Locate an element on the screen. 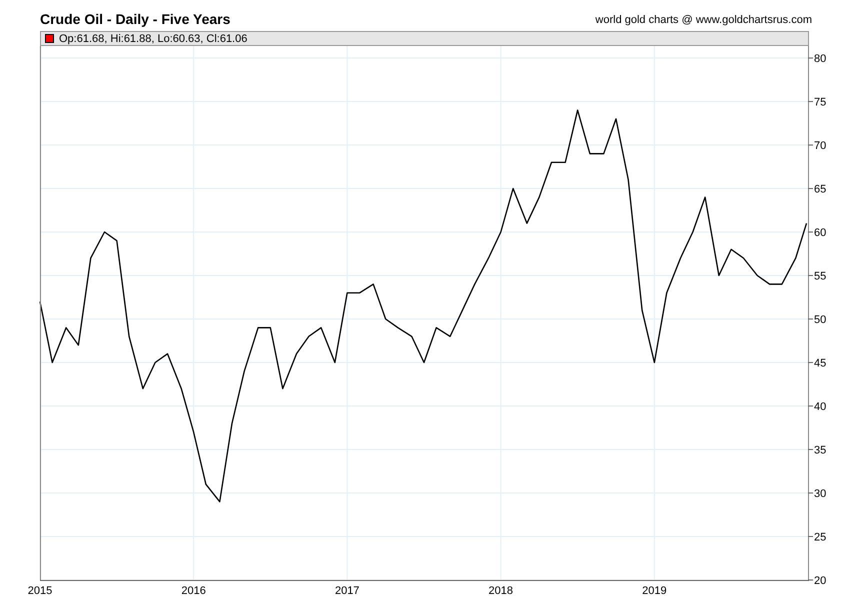 This screenshot has height=616, width=850. y-tick-label: 35 is located at coordinates (820, 450).